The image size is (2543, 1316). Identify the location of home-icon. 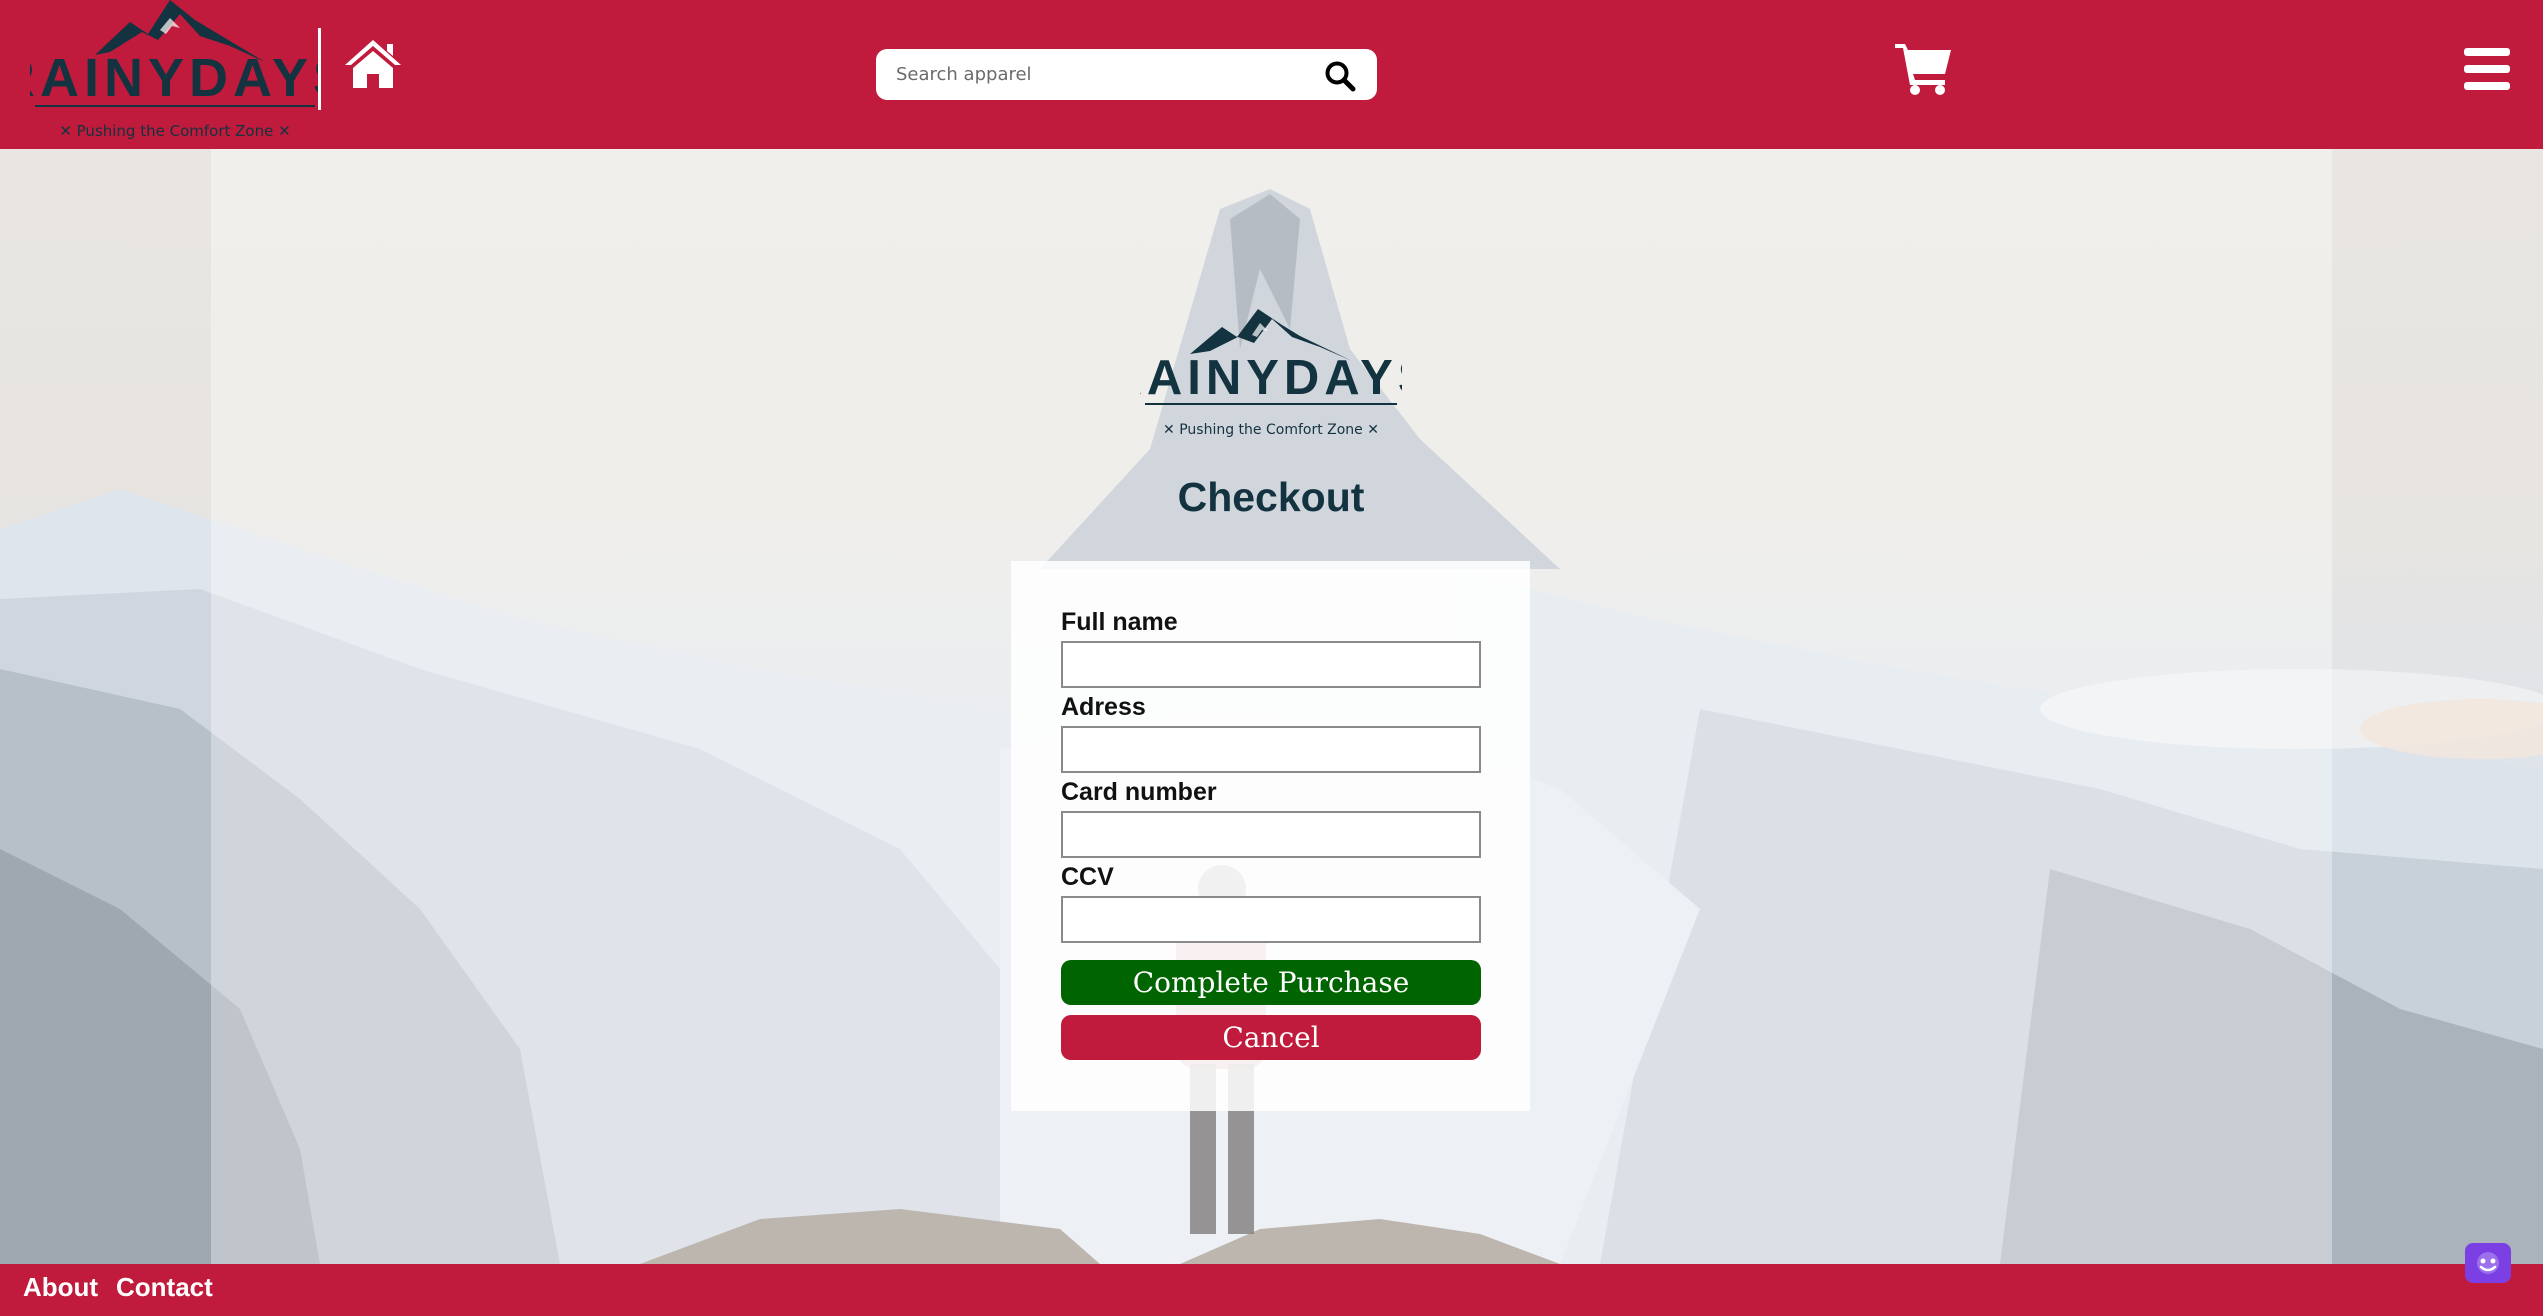
(373, 64).